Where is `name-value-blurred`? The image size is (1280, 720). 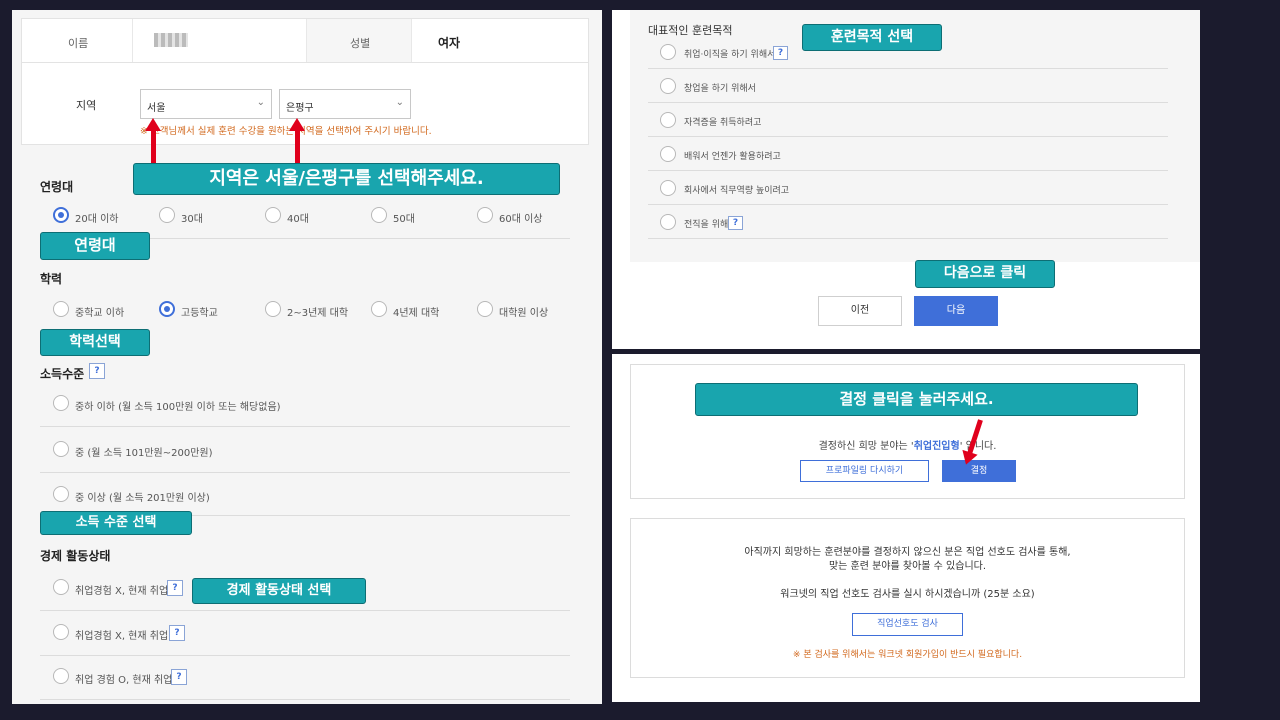
name-value-blurred is located at coordinates (171, 40).